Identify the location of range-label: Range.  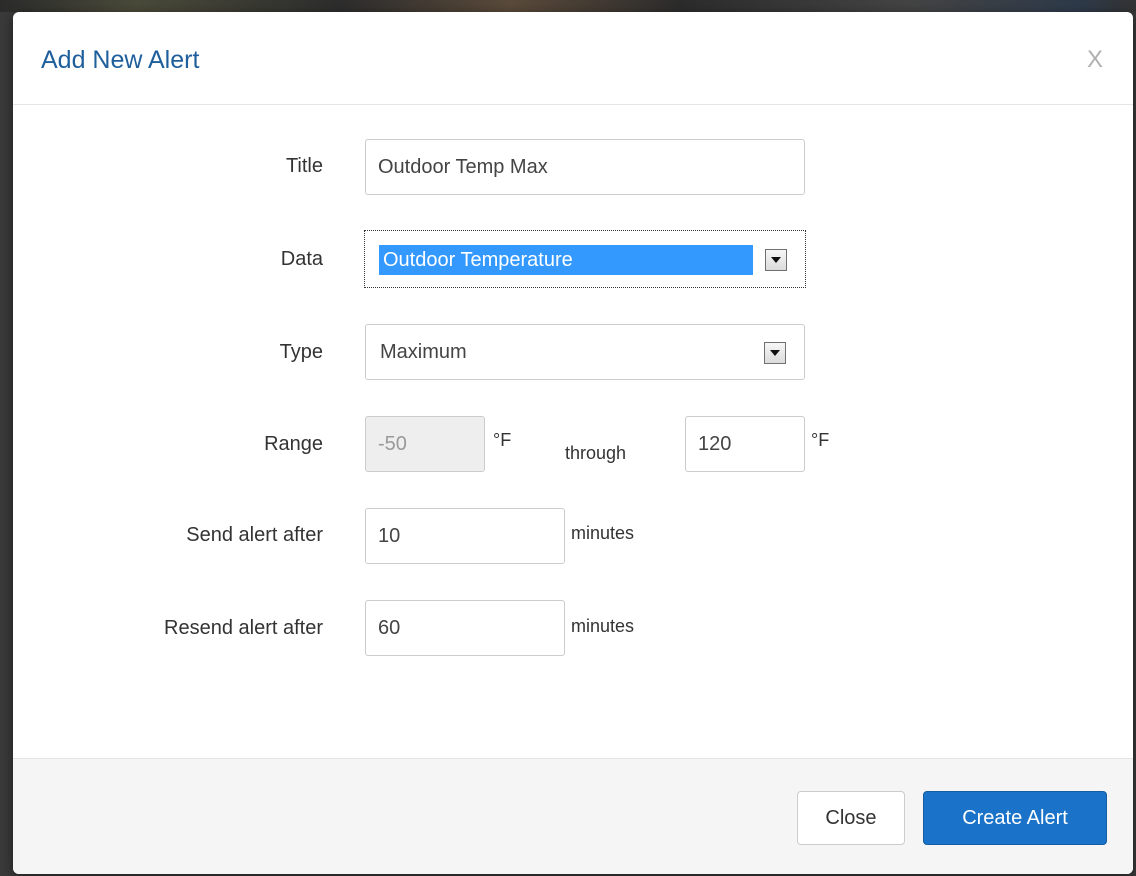
(293, 444).